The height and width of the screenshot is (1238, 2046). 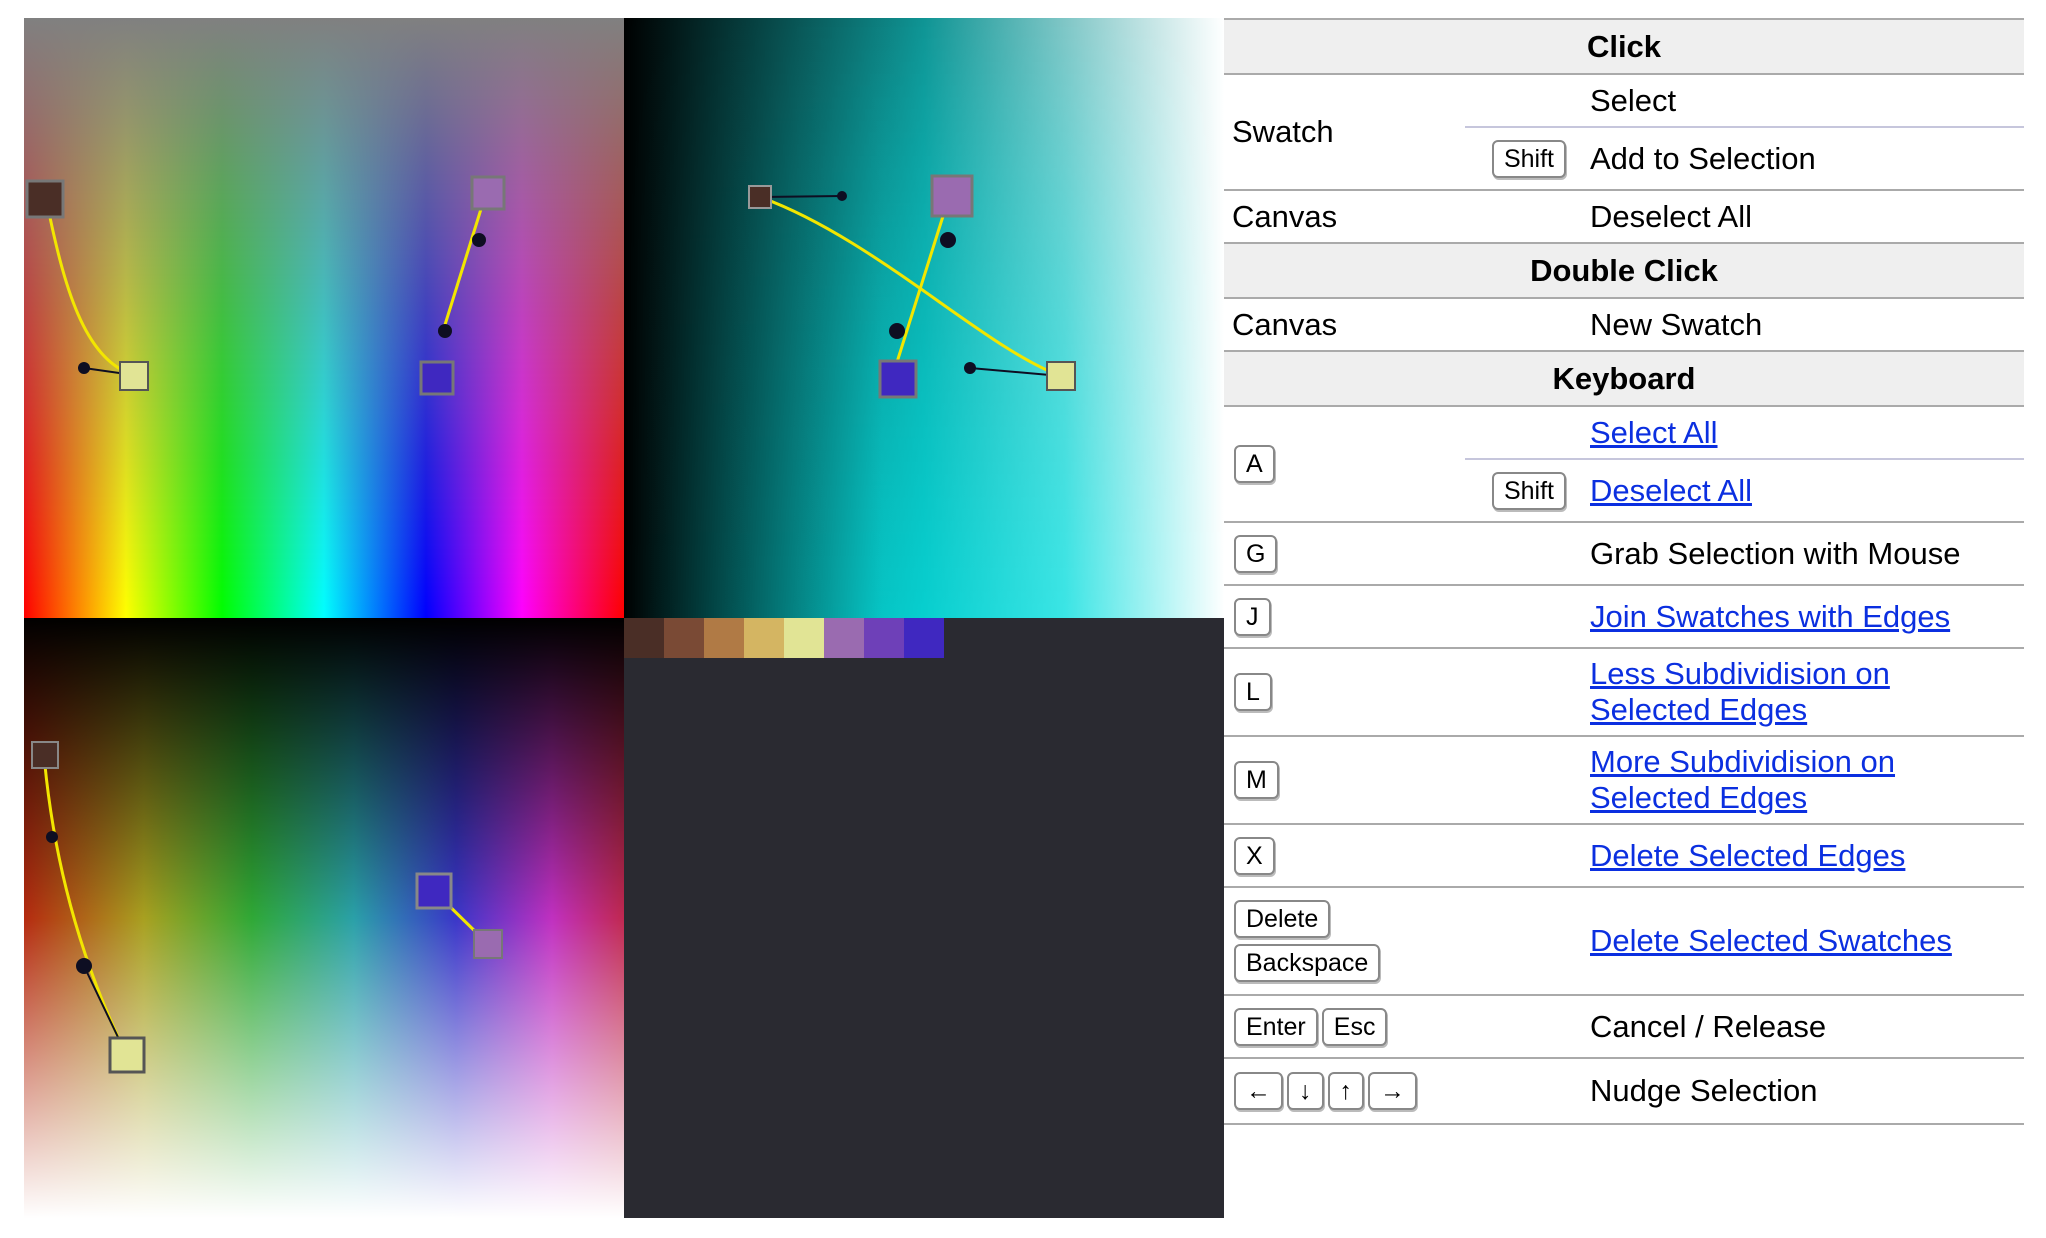 I want to click on action-grab: Grab Selection with Mouse, so click(x=1801, y=554).